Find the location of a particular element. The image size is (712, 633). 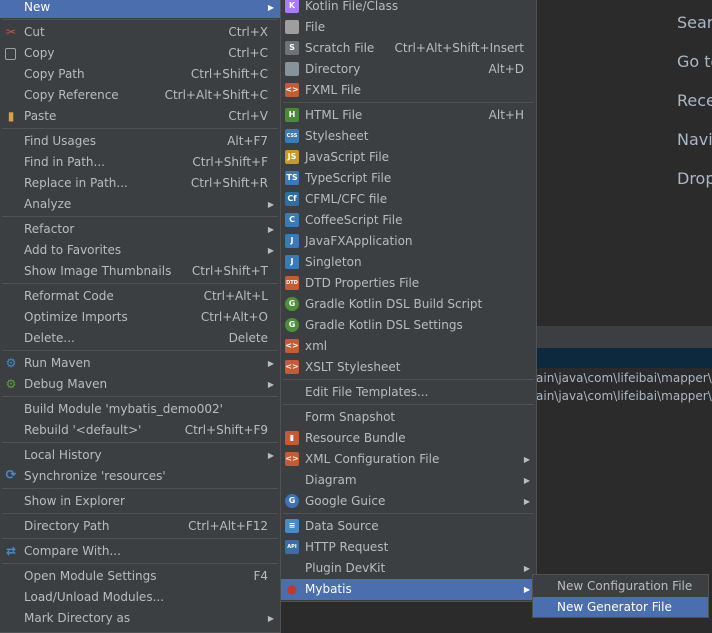

menu-item-rebuild-default: Rebuild '<default>' Ctrl+Shift+F9 is located at coordinates (140, 430).